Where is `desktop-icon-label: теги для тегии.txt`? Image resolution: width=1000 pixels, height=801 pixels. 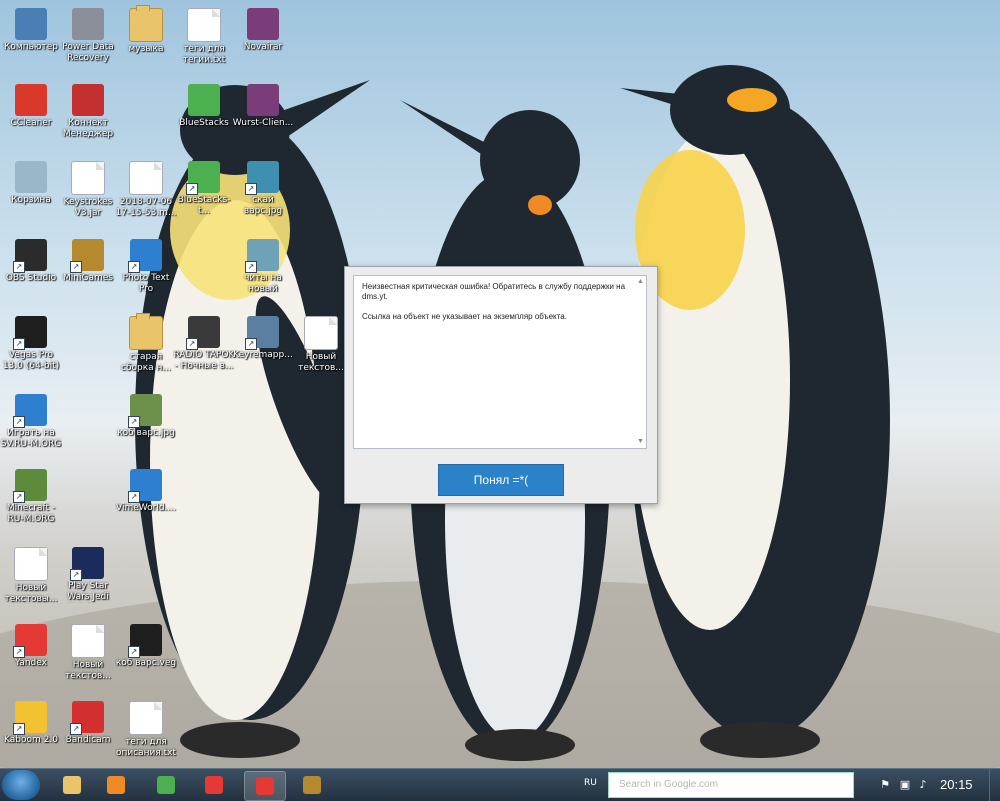 desktop-icon-label: теги для тегии.txt is located at coordinates (204, 54).